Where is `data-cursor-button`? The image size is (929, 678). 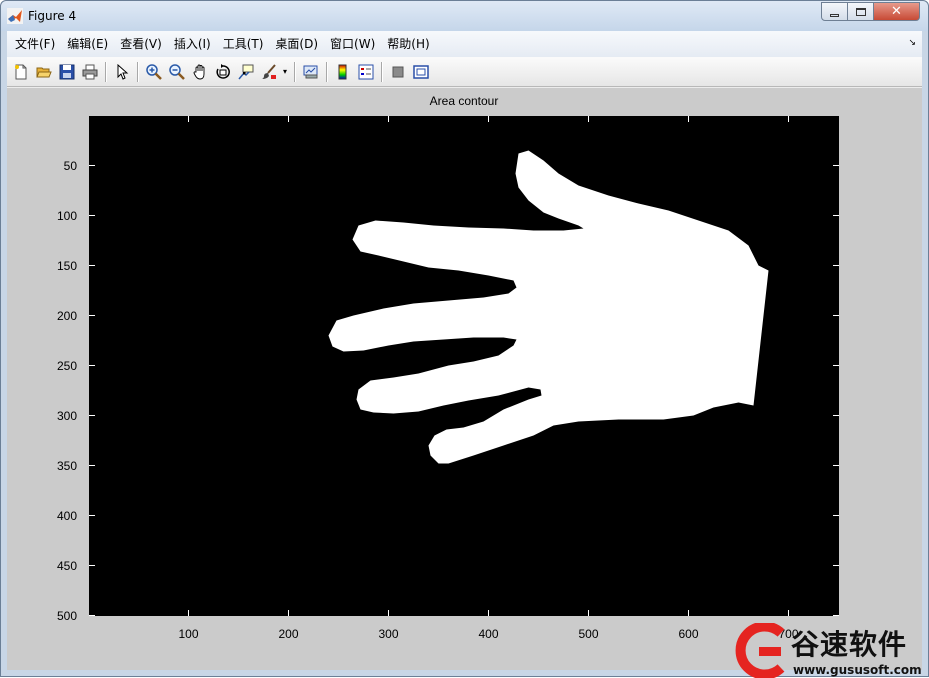 data-cursor-button is located at coordinates (245, 72).